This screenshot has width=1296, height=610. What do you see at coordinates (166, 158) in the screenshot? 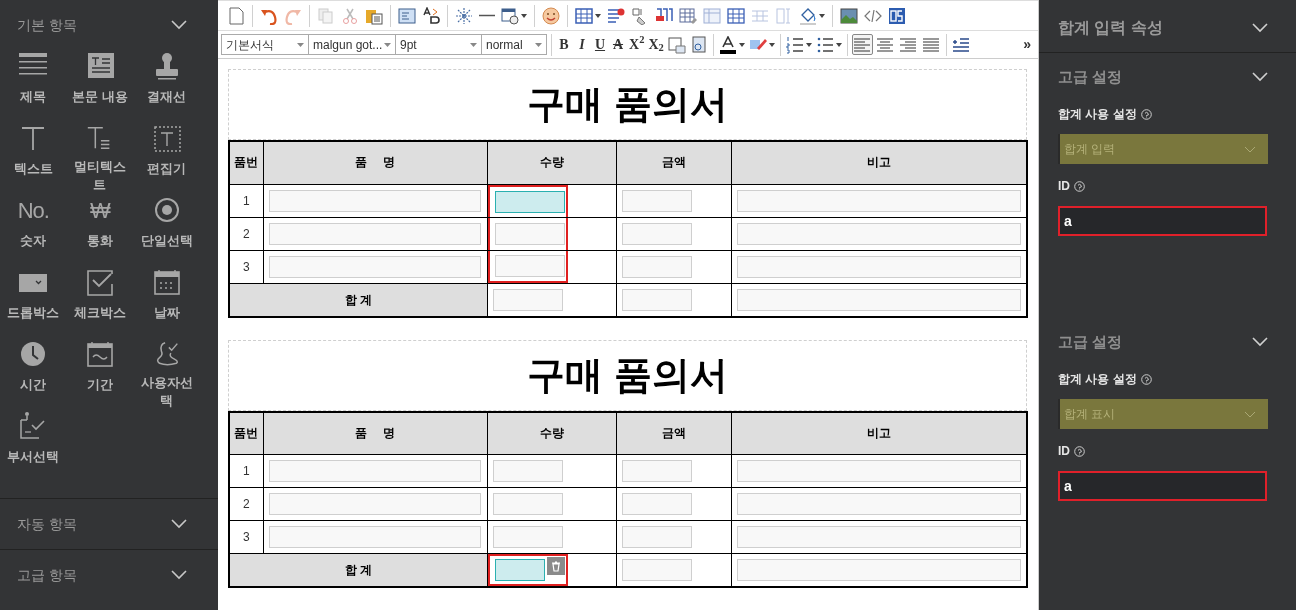
I see `component-item: 편집기` at bounding box center [166, 158].